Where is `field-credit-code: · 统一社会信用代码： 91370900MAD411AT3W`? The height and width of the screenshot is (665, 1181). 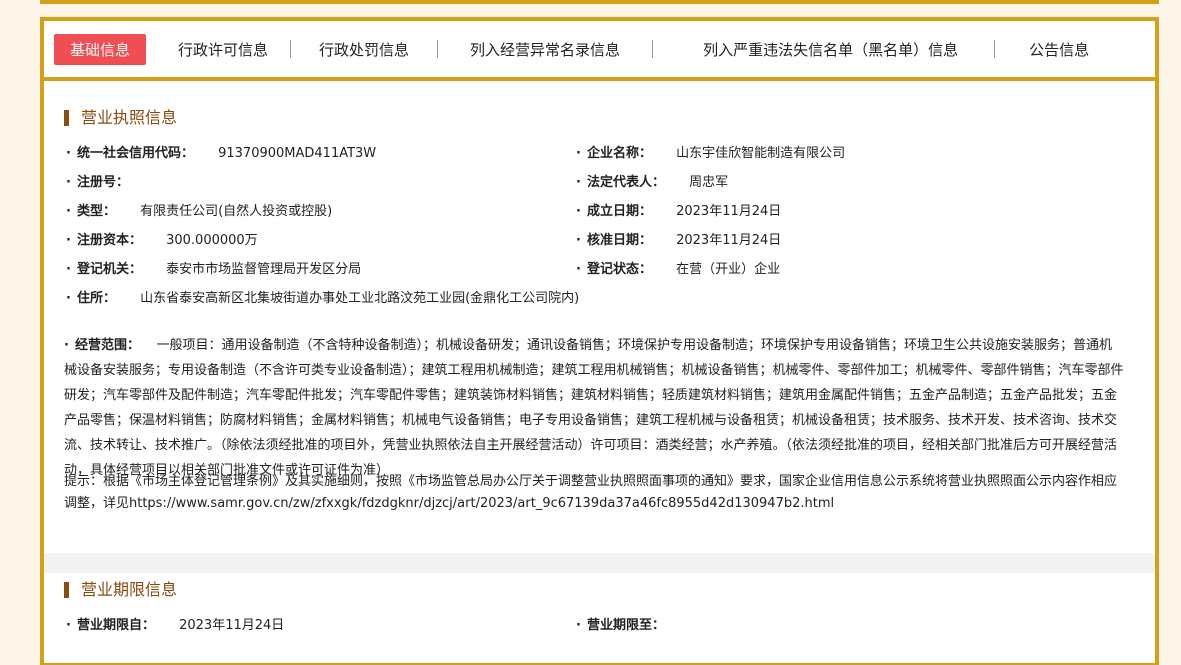 field-credit-code: · 统一社会信用代码： 91370900MAD411AT3W is located at coordinates (221, 153).